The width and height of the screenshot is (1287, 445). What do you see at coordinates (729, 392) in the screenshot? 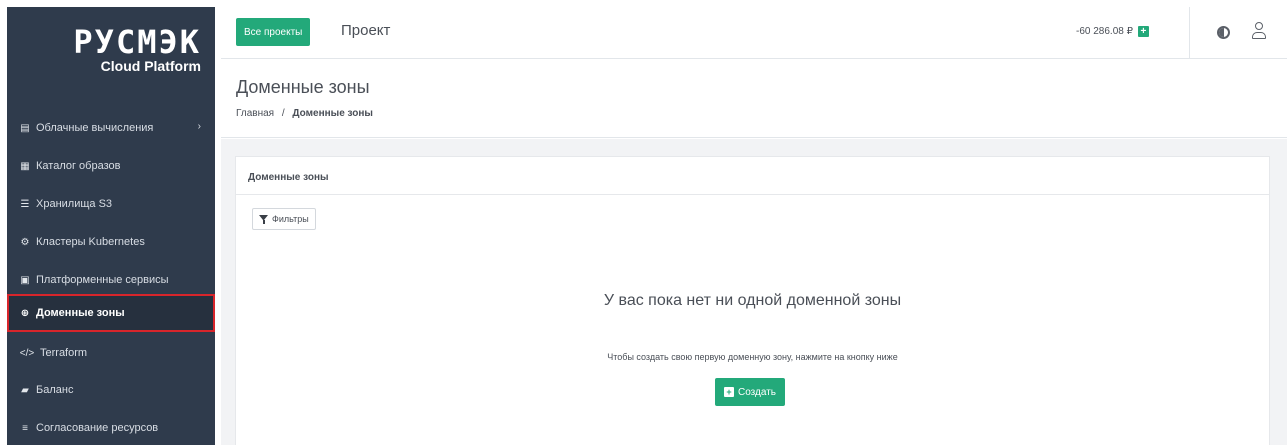
I see `plus-icon: +` at bounding box center [729, 392].